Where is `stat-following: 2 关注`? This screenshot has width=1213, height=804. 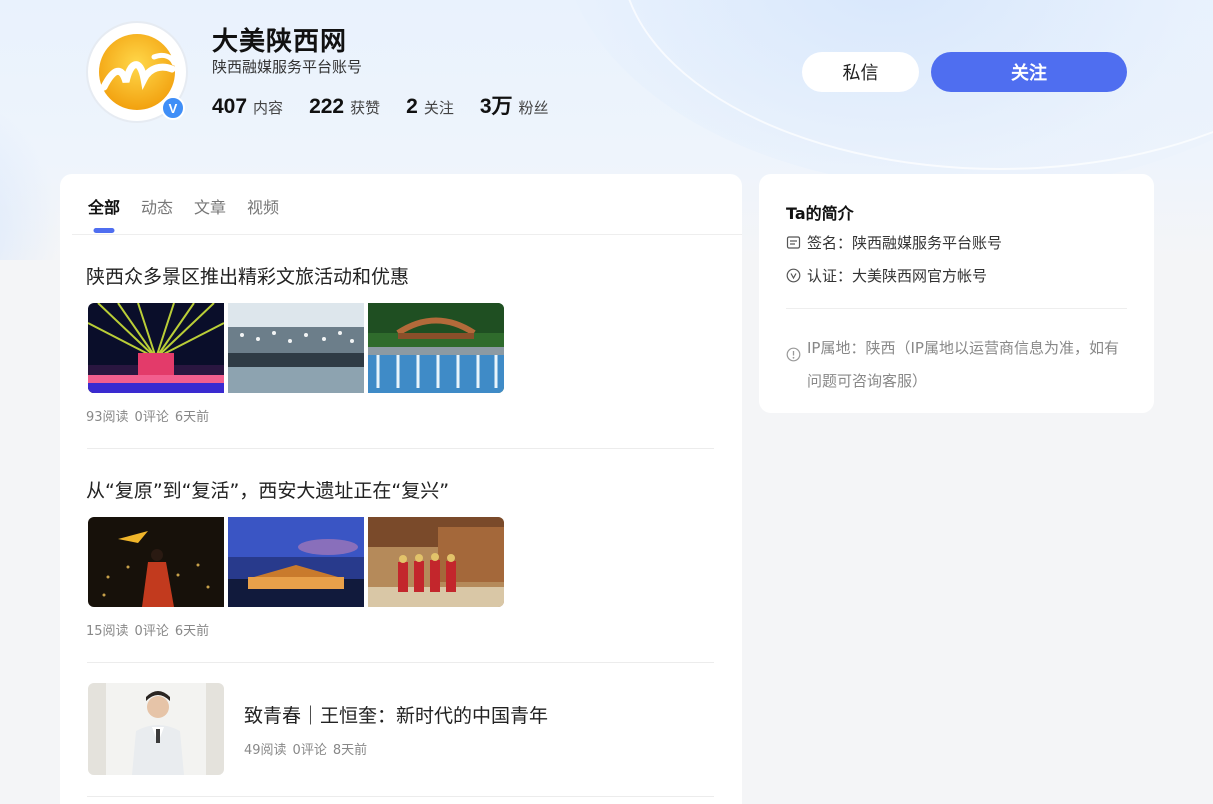 stat-following: 2 关注 is located at coordinates (430, 107).